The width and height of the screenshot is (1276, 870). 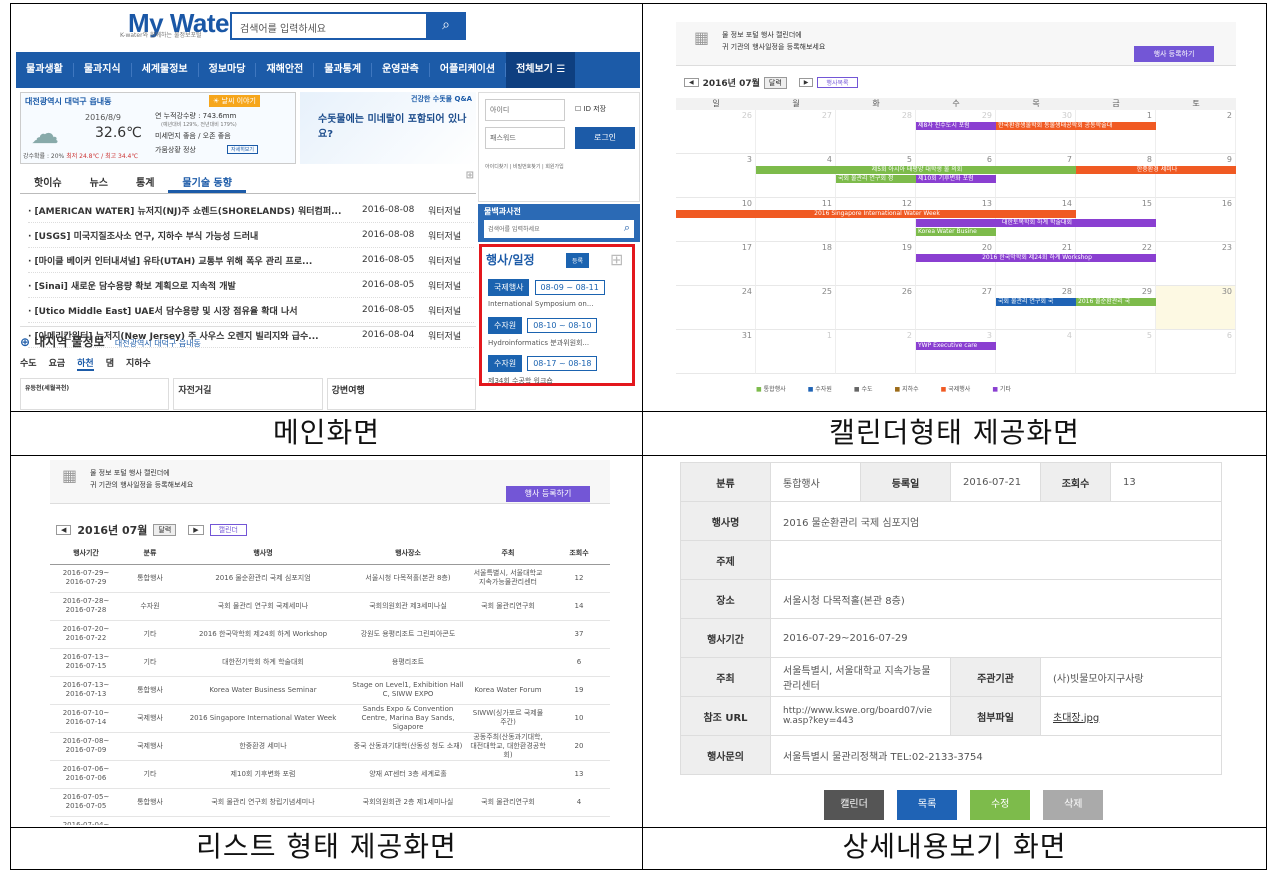 I want to click on calendar-event: 대한토목학회 하계 학술대회, so click(x=1036, y=223).